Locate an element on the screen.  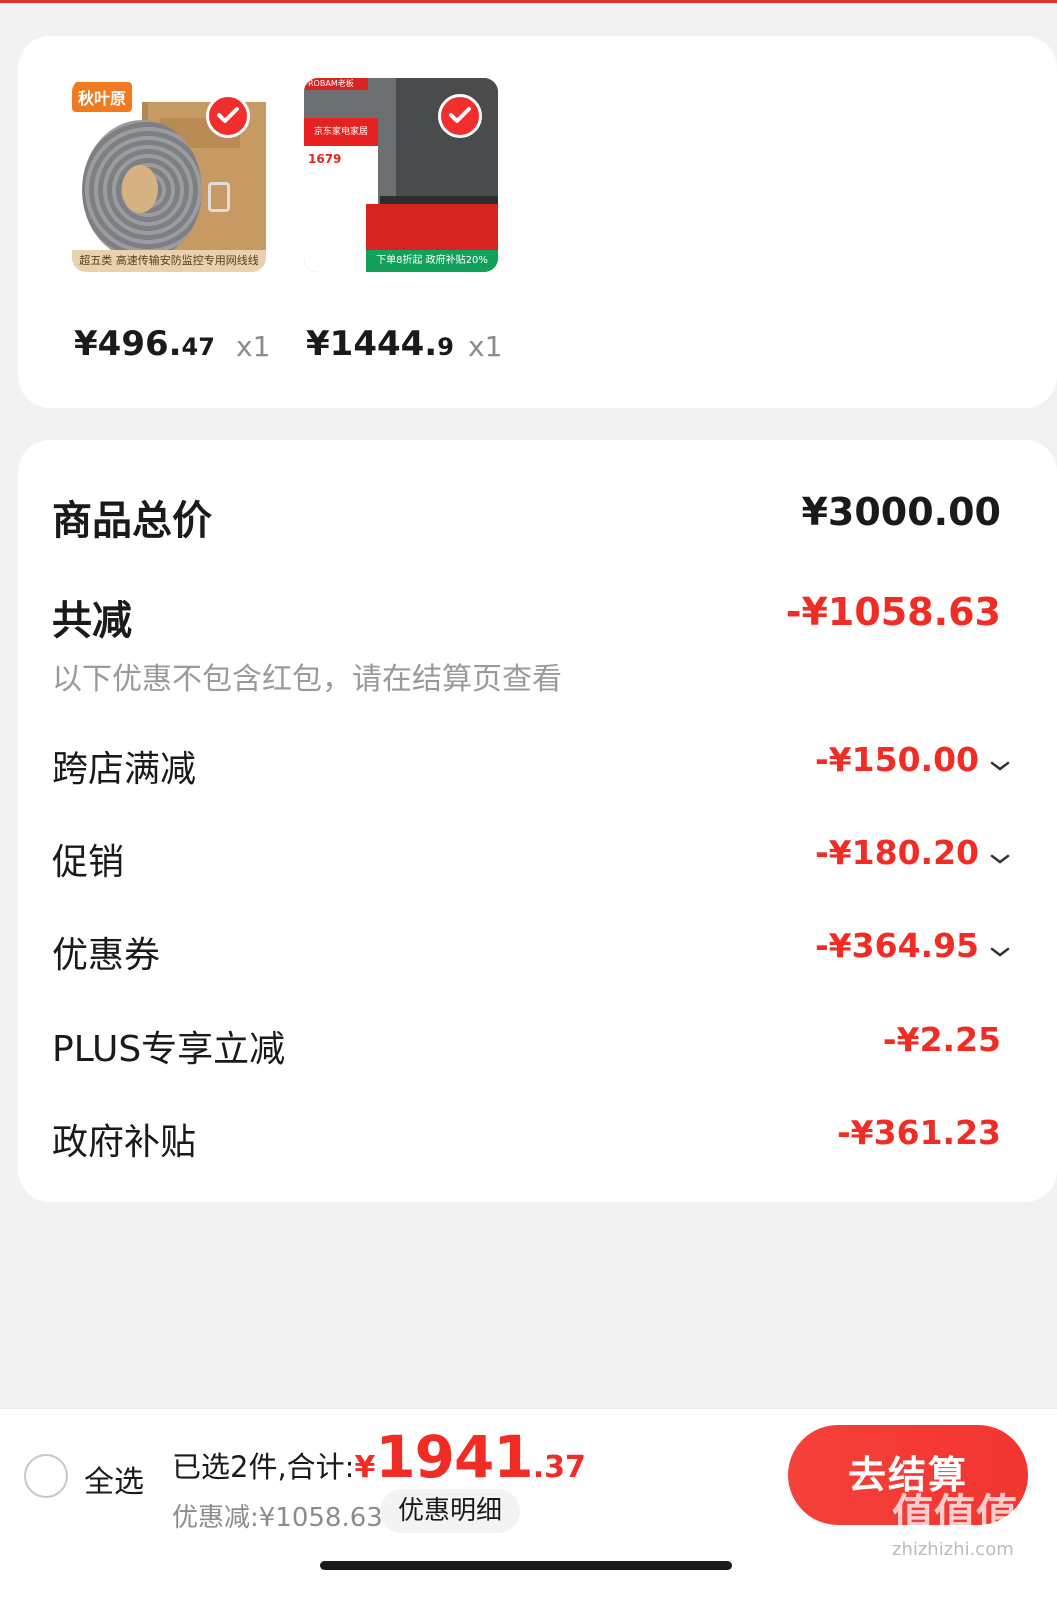
range-hood-illustration is located at coordinates (447, 138).